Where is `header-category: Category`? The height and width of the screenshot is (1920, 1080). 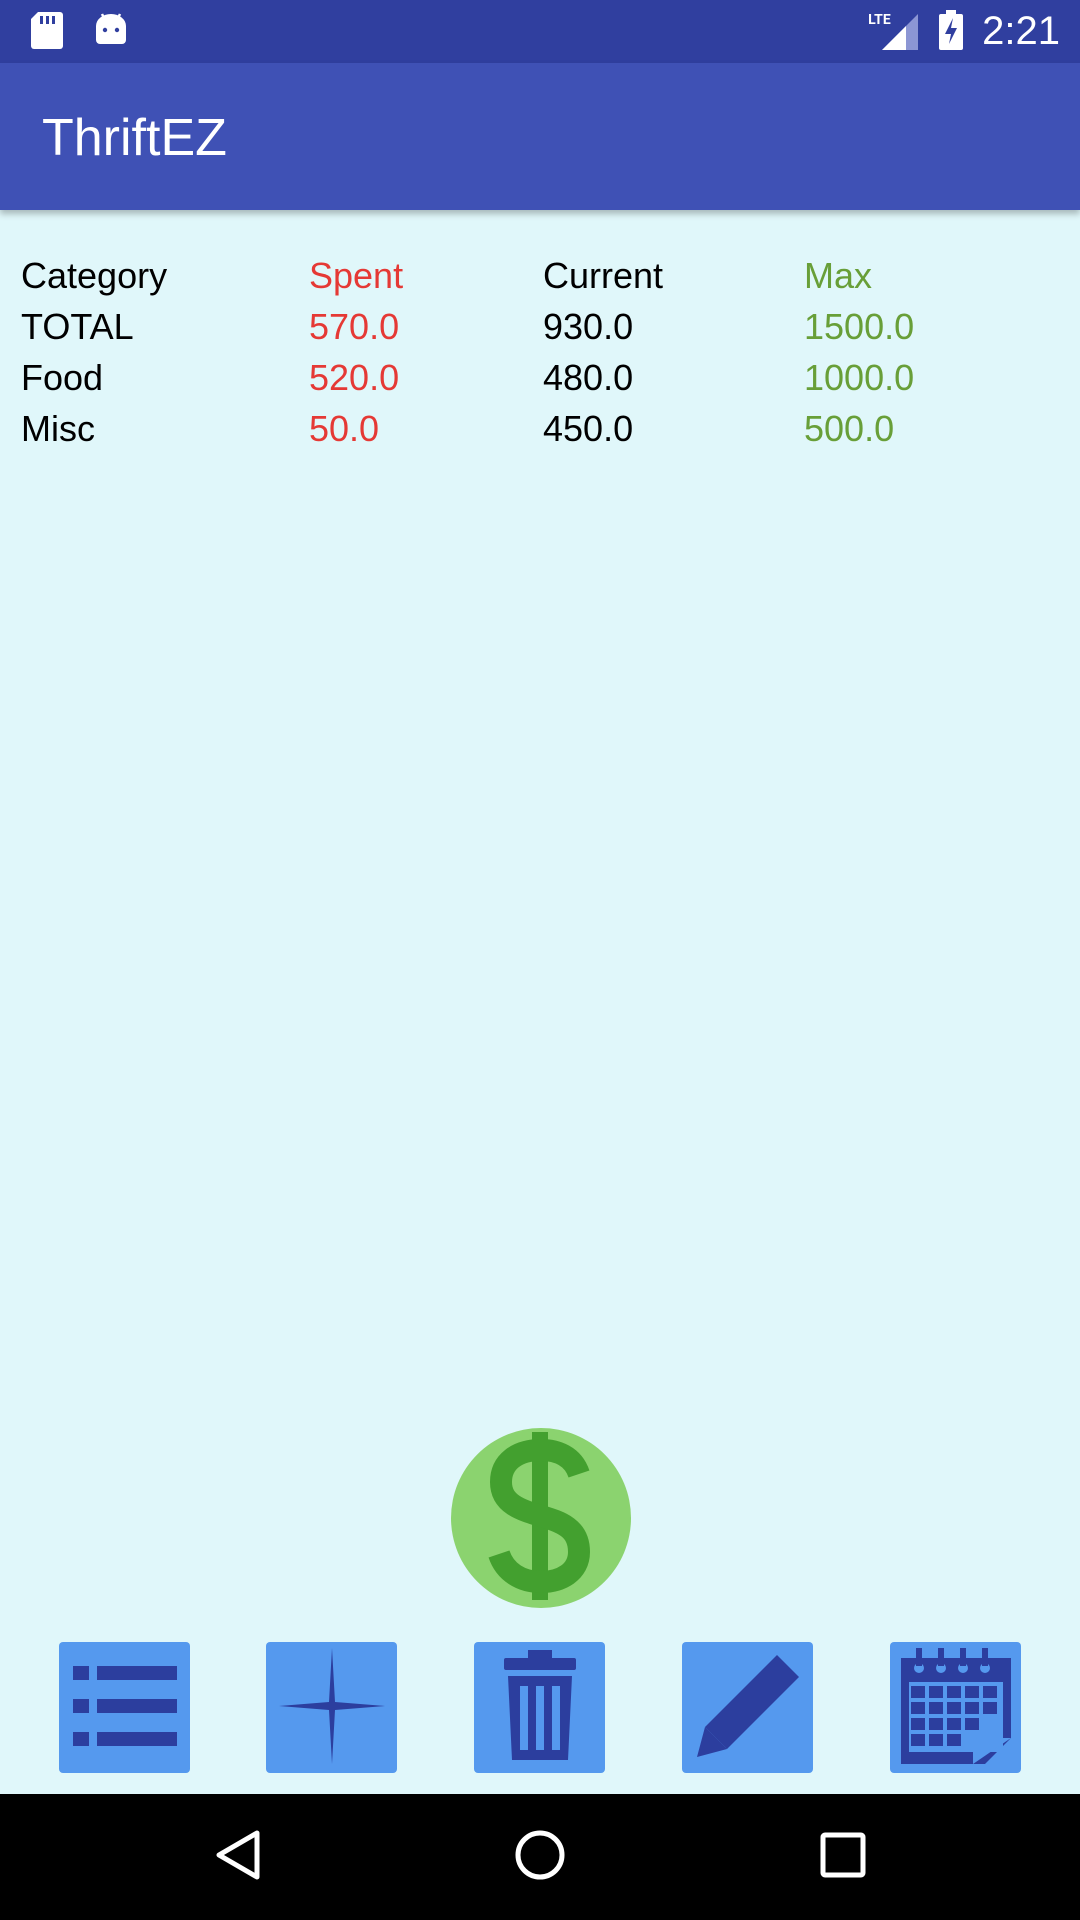 header-category: Category is located at coordinates (94, 275).